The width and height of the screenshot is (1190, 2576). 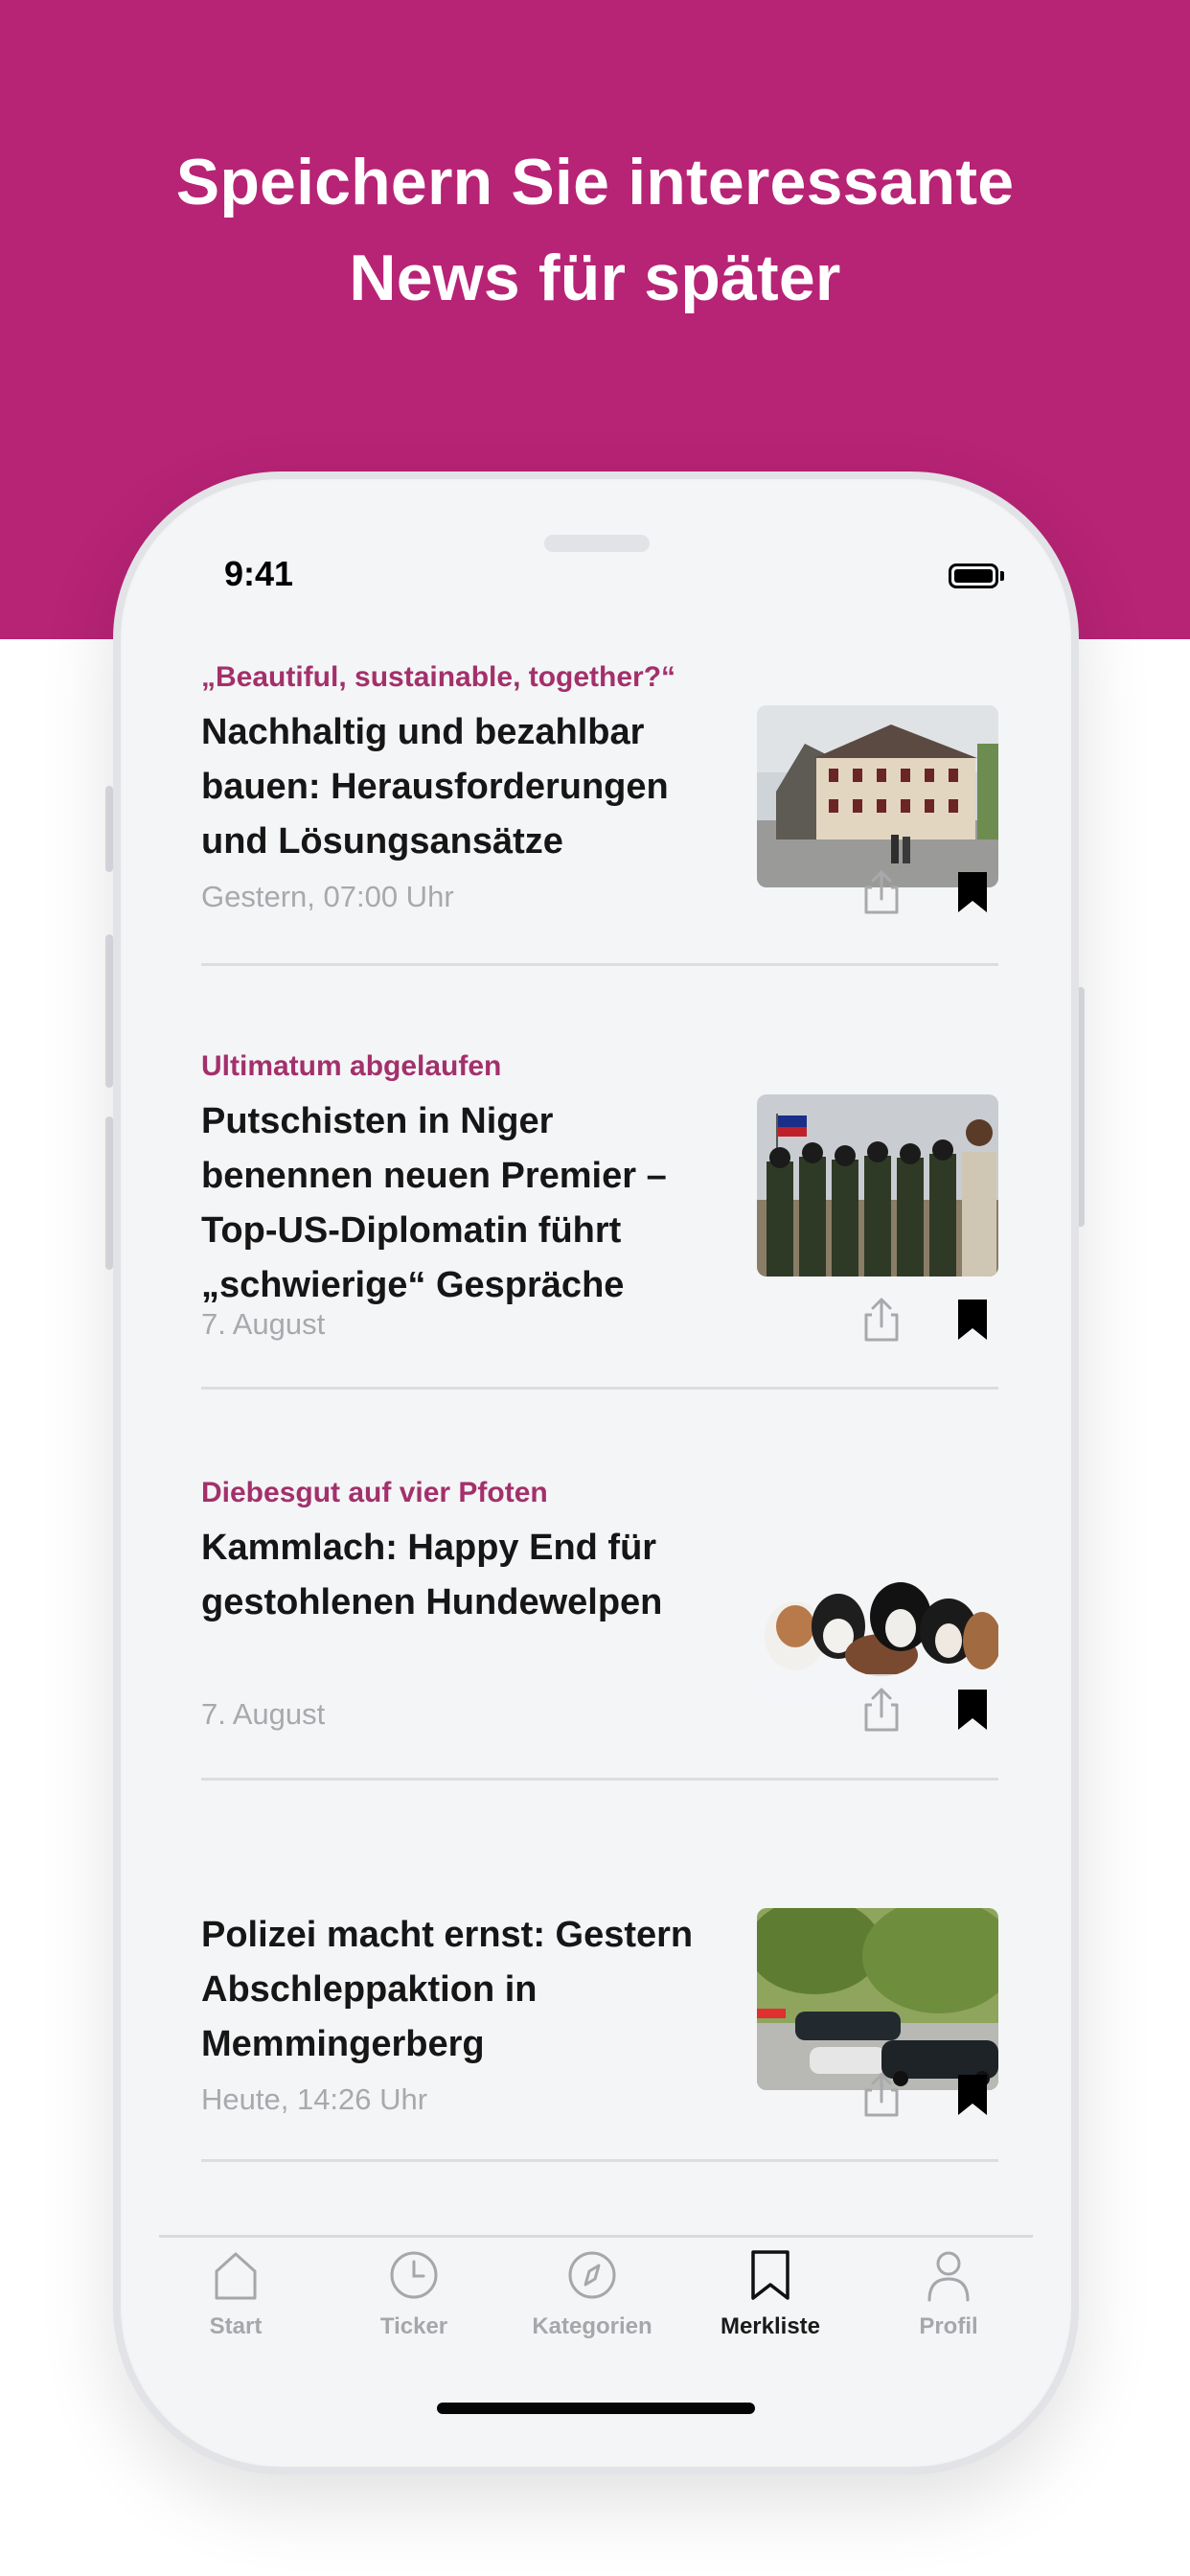 I want to click on tab-start: Start, so click(x=236, y=2308).